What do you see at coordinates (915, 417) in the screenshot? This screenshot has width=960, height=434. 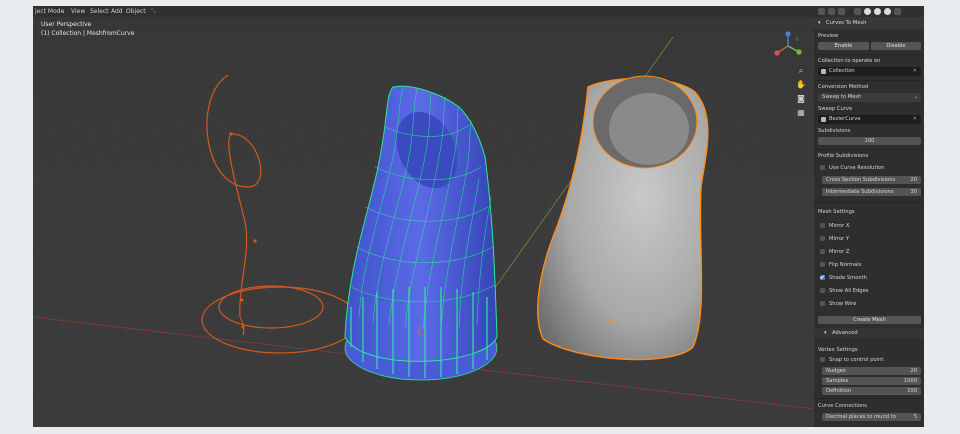 I see `field-value: 5` at bounding box center [915, 417].